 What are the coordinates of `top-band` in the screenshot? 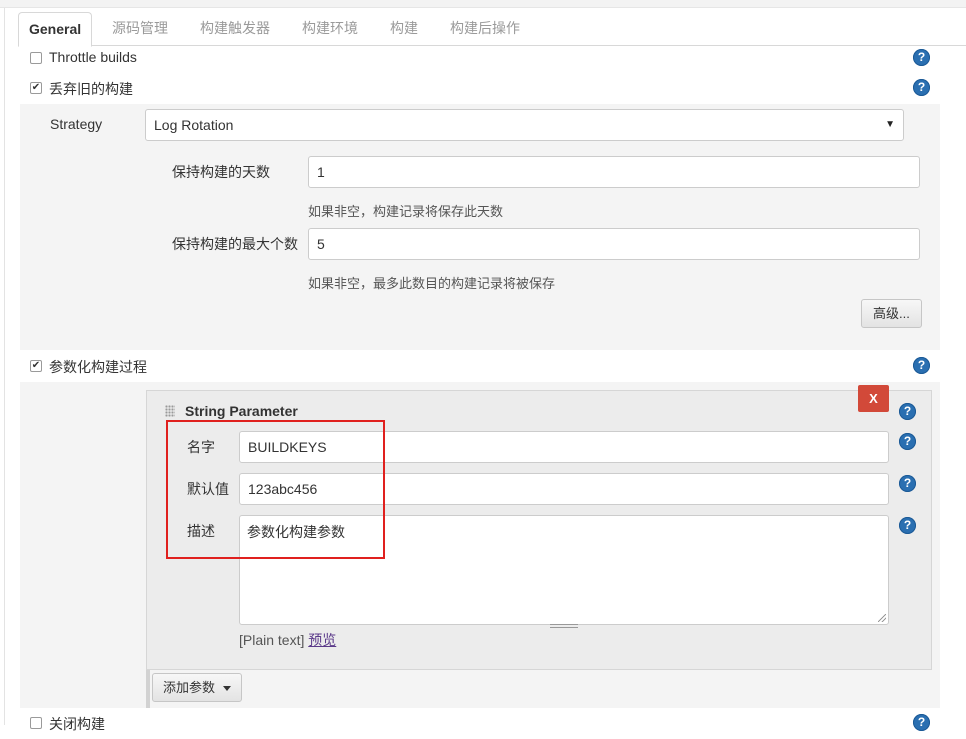 It's located at (483, 4).